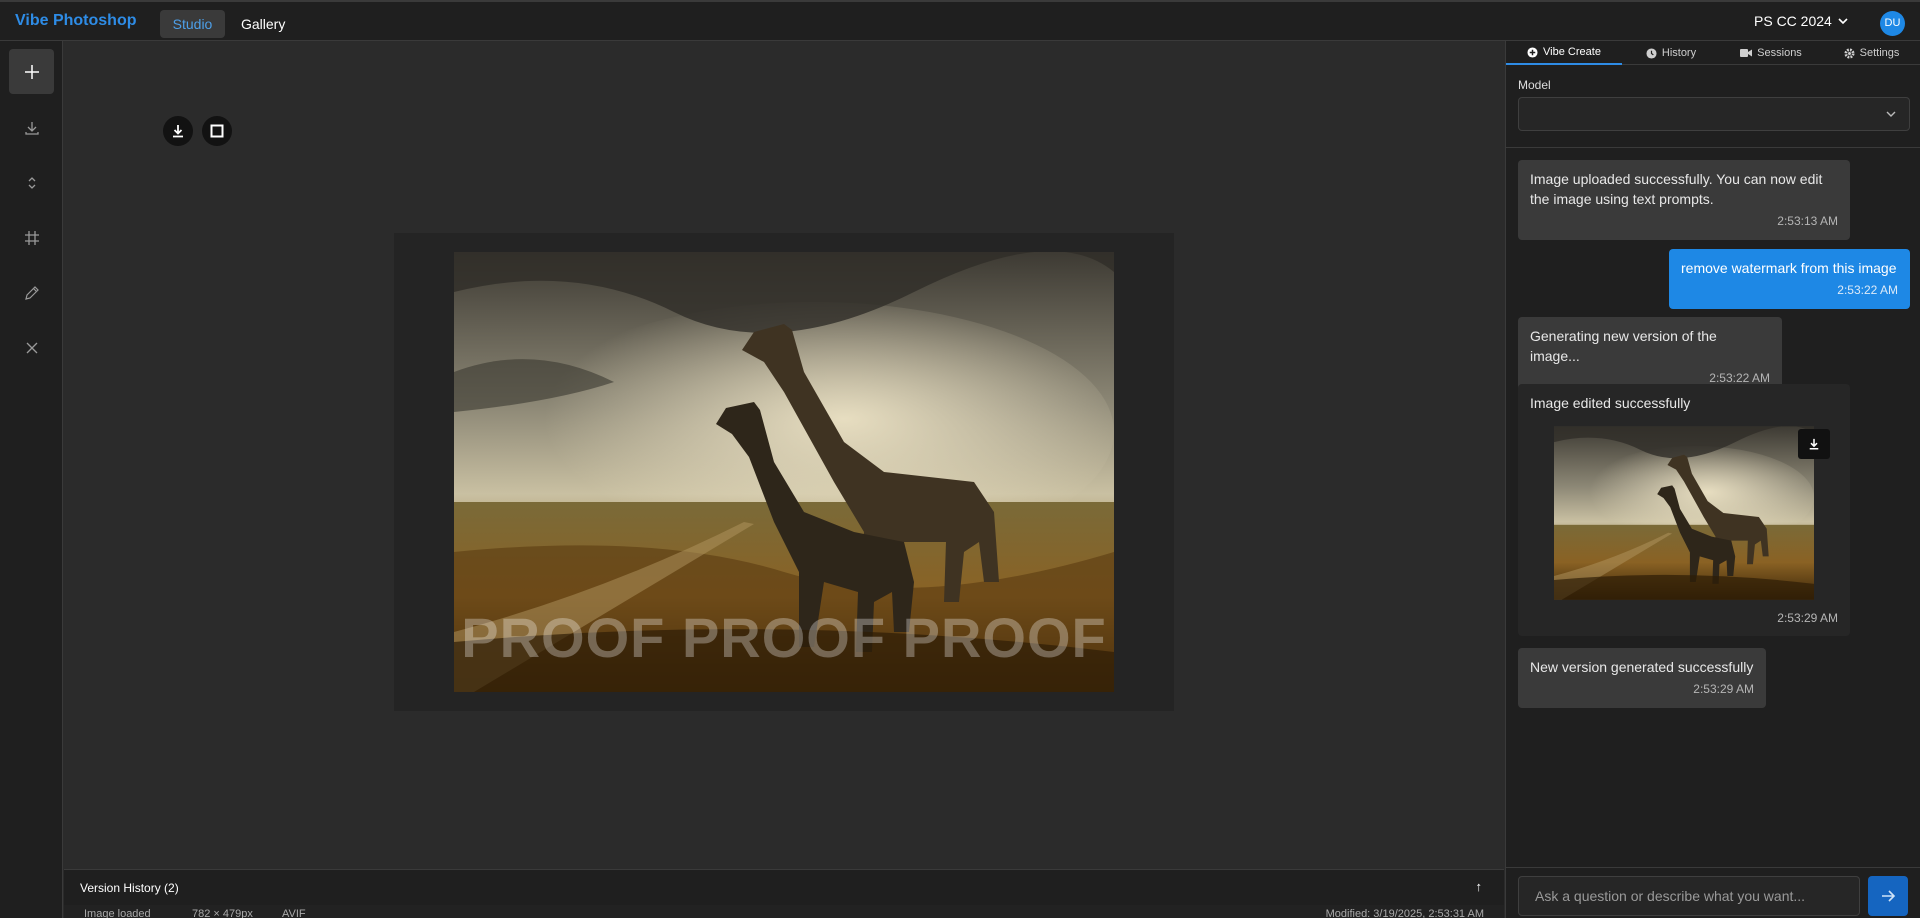 The image size is (1920, 918). I want to click on status-state: Image loaded, so click(117, 913).